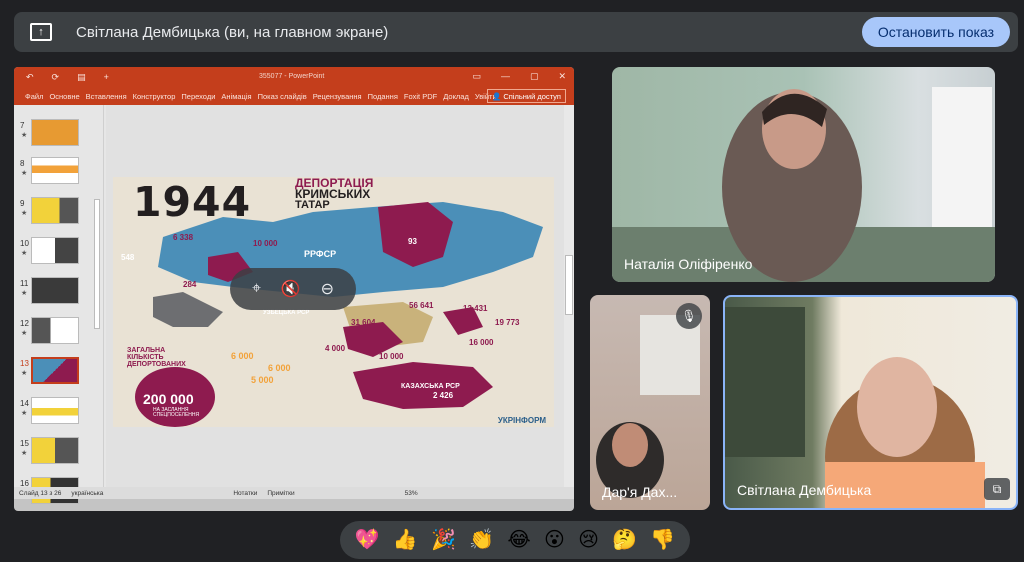  What do you see at coordinates (282, 96) in the screenshot?
I see `tab-slideshow: Показ слайдів` at bounding box center [282, 96].